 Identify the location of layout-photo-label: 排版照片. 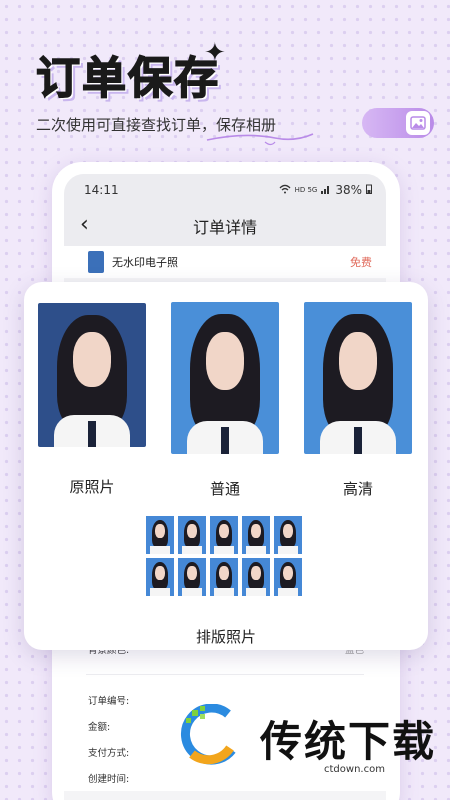
(225, 637).